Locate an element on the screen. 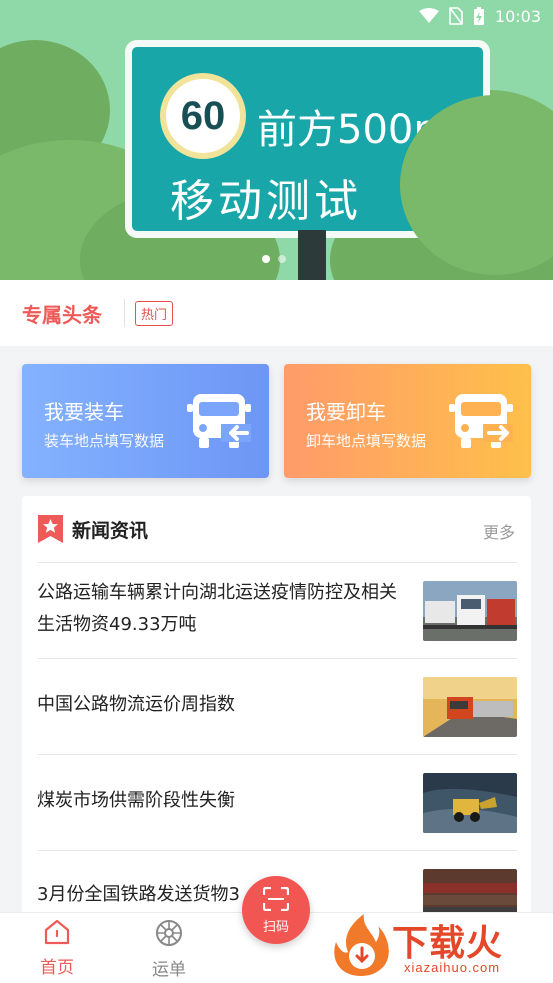 Image resolution: width=553 pixels, height=983 pixels. status-bar: 10:03 is located at coordinates (276, 16).